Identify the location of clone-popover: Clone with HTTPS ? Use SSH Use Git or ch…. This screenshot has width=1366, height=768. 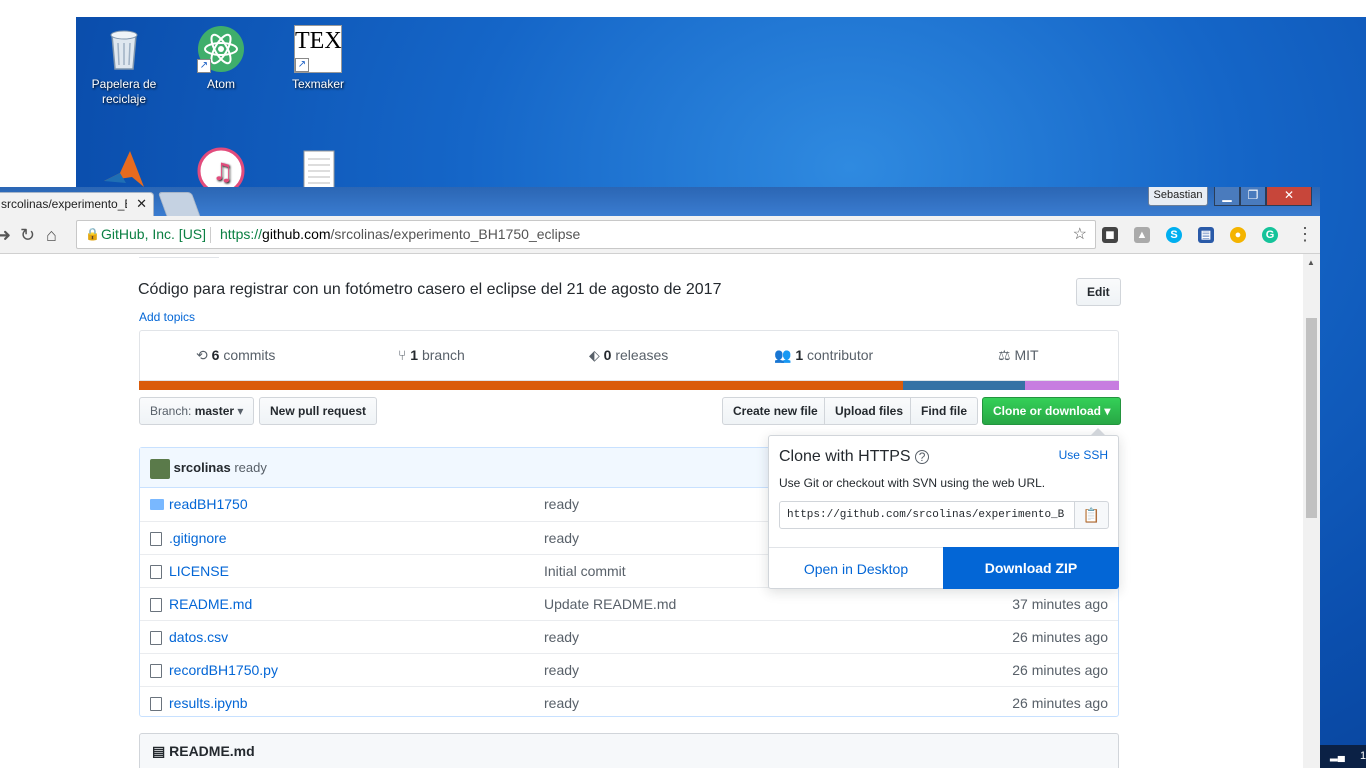
(943, 508).